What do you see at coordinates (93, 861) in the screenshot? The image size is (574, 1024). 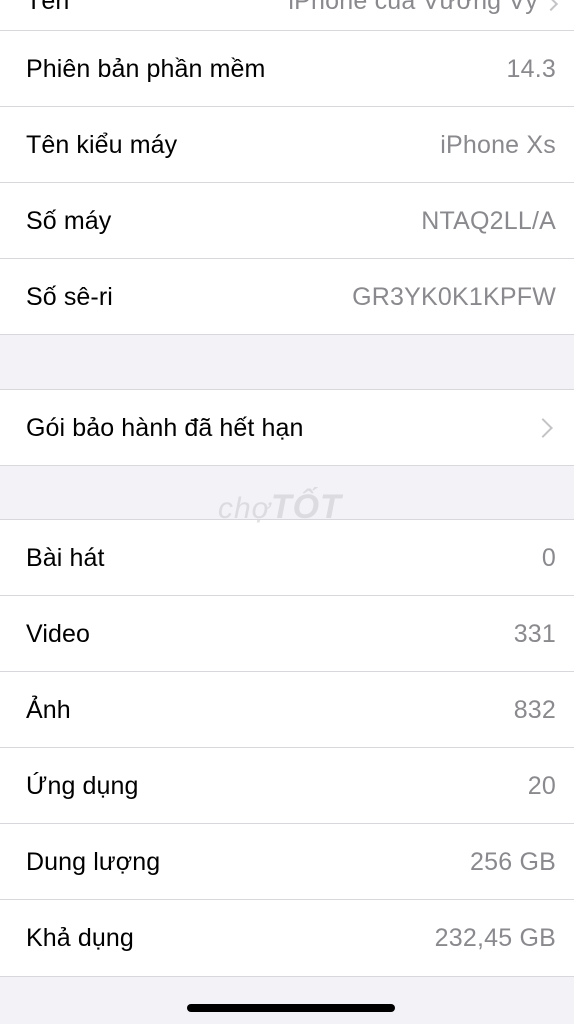 I see `capacity-label: Dung lượng` at bounding box center [93, 861].